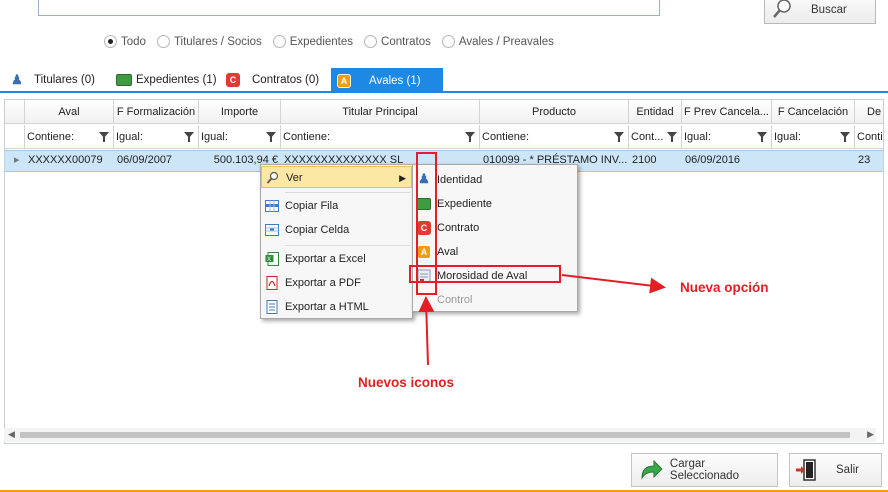 Image resolution: width=888 pixels, height=492 pixels. Describe the element at coordinates (652, 469) in the screenshot. I see `green-arrow-icon` at that location.